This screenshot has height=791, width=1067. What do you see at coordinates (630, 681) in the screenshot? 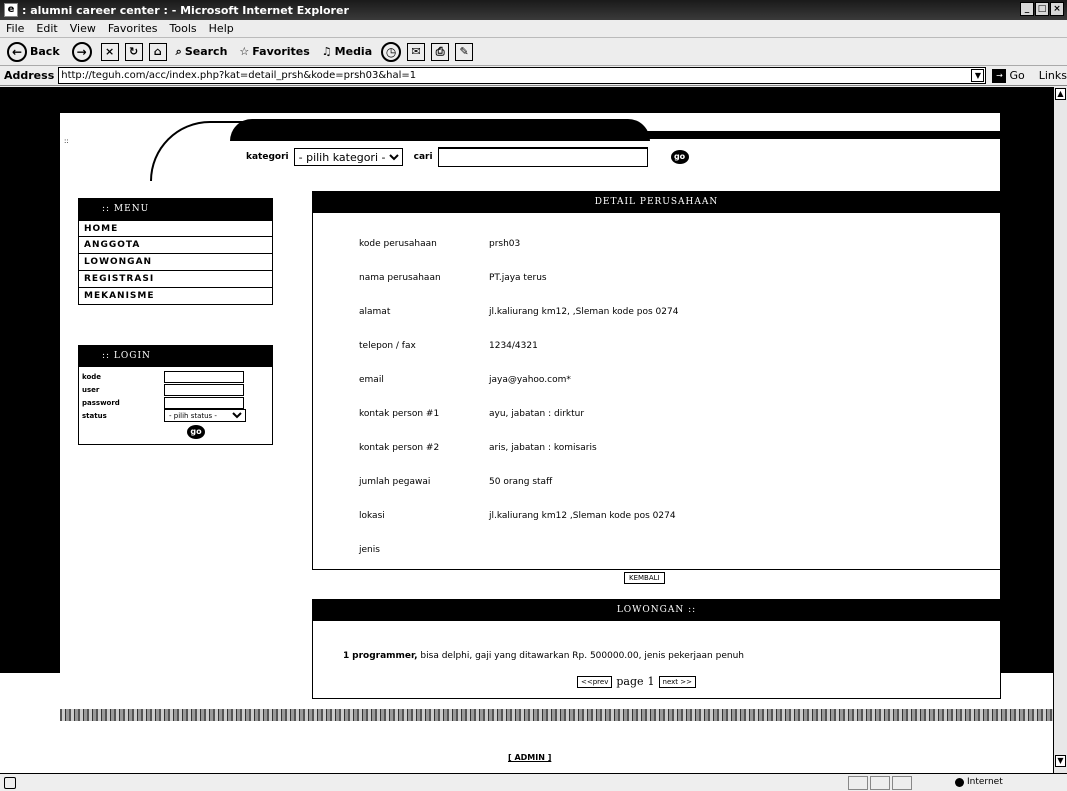
I see `page-label: page` at bounding box center [630, 681].